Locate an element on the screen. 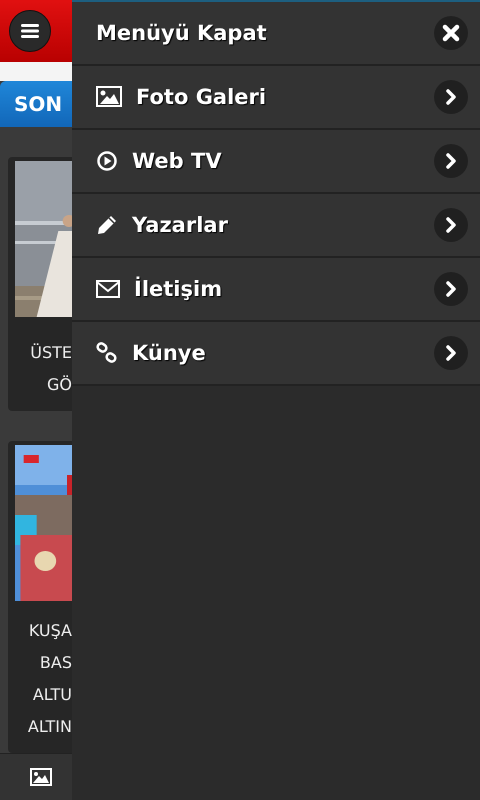  headline-text: ALTU is located at coordinates (52, 695).